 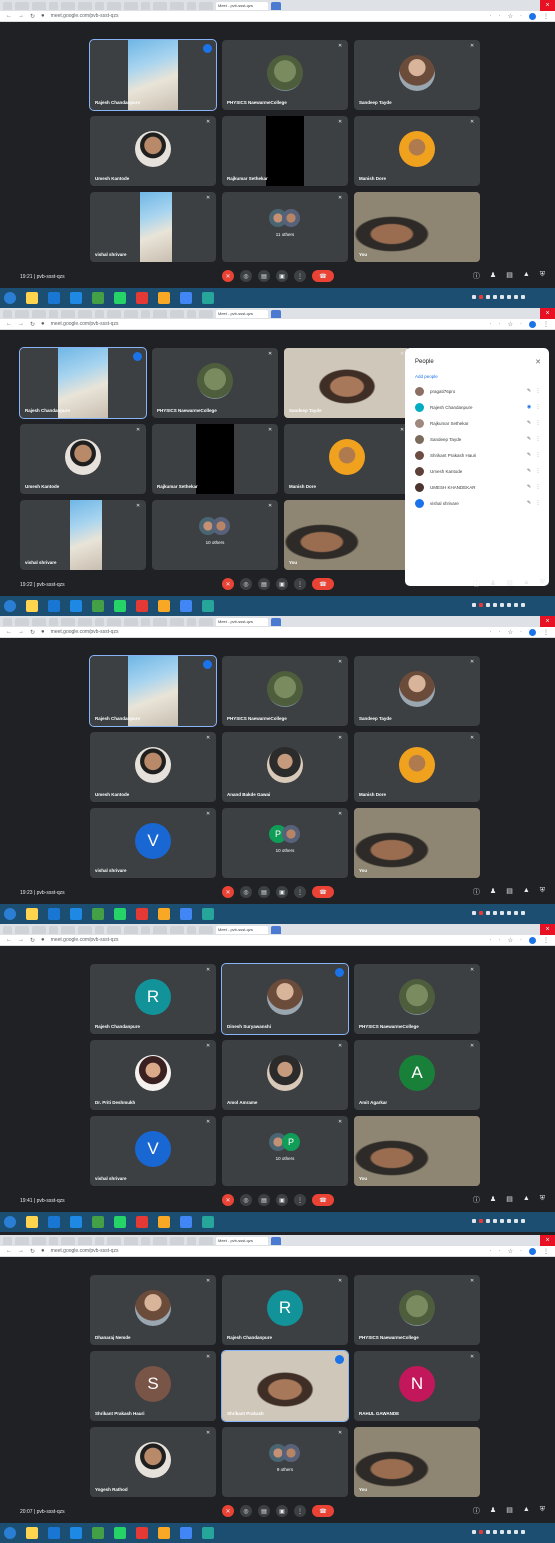 What do you see at coordinates (547, 929) in the screenshot?
I see `close-window-button: ×` at bounding box center [547, 929].